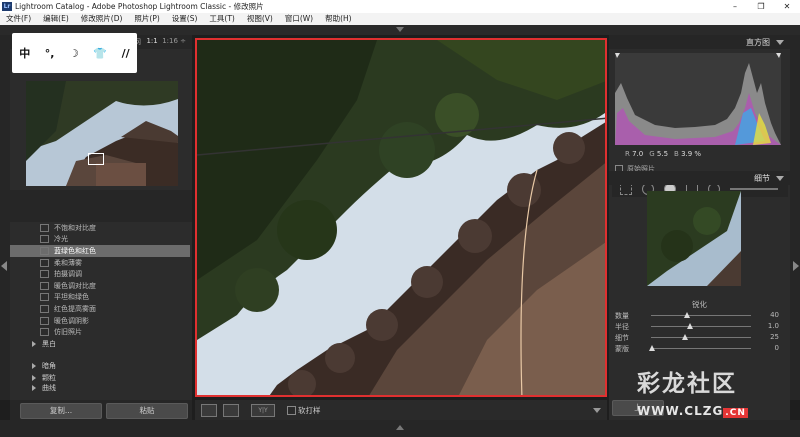 The image size is (800, 437). What do you see at coordinates (56, 19) in the screenshot?
I see `menu-edit: 编辑(E)` at bounding box center [56, 19].